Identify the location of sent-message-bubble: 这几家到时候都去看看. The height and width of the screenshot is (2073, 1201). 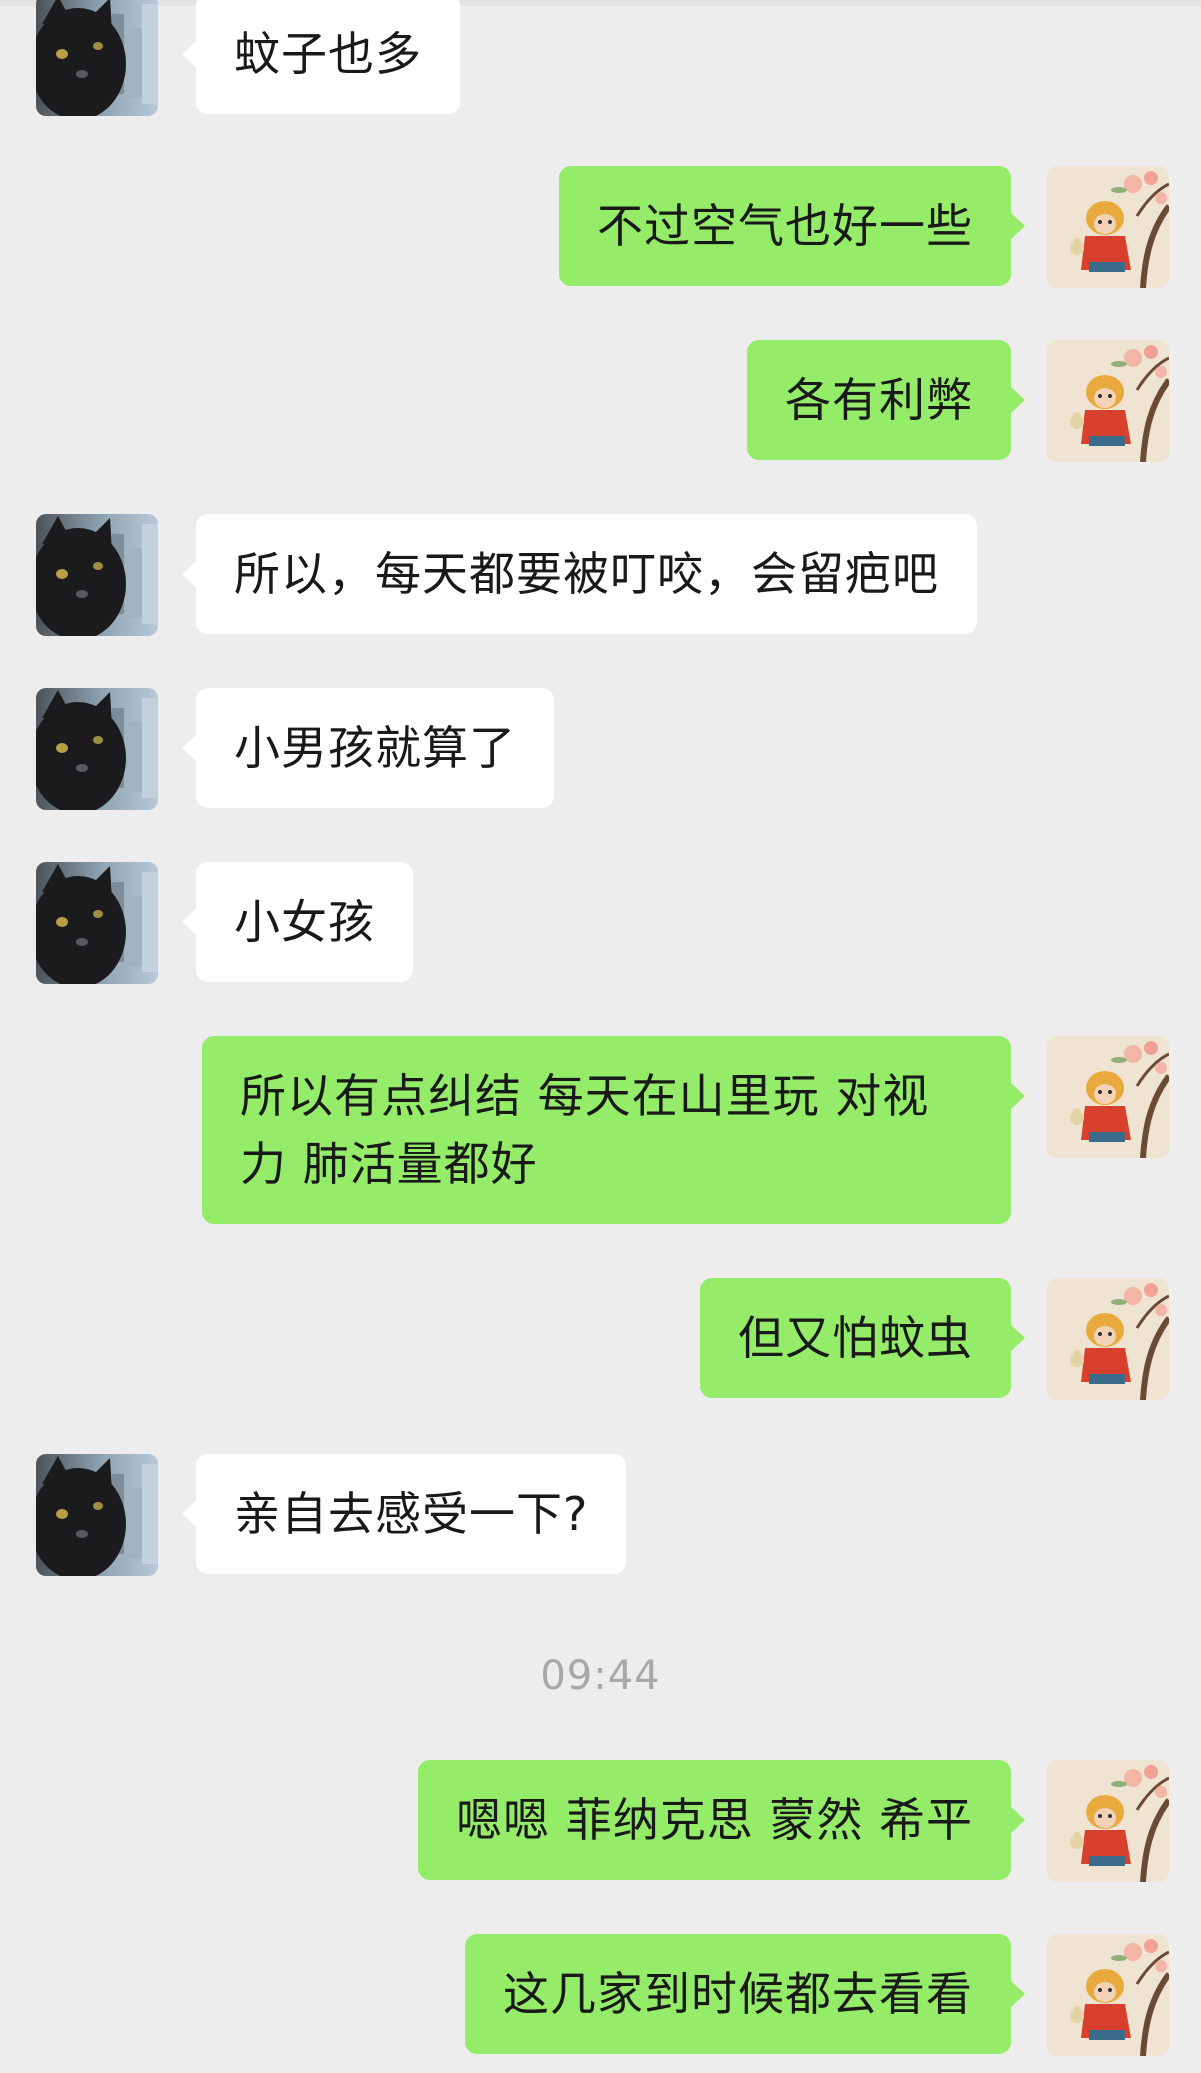
(745, 1994).